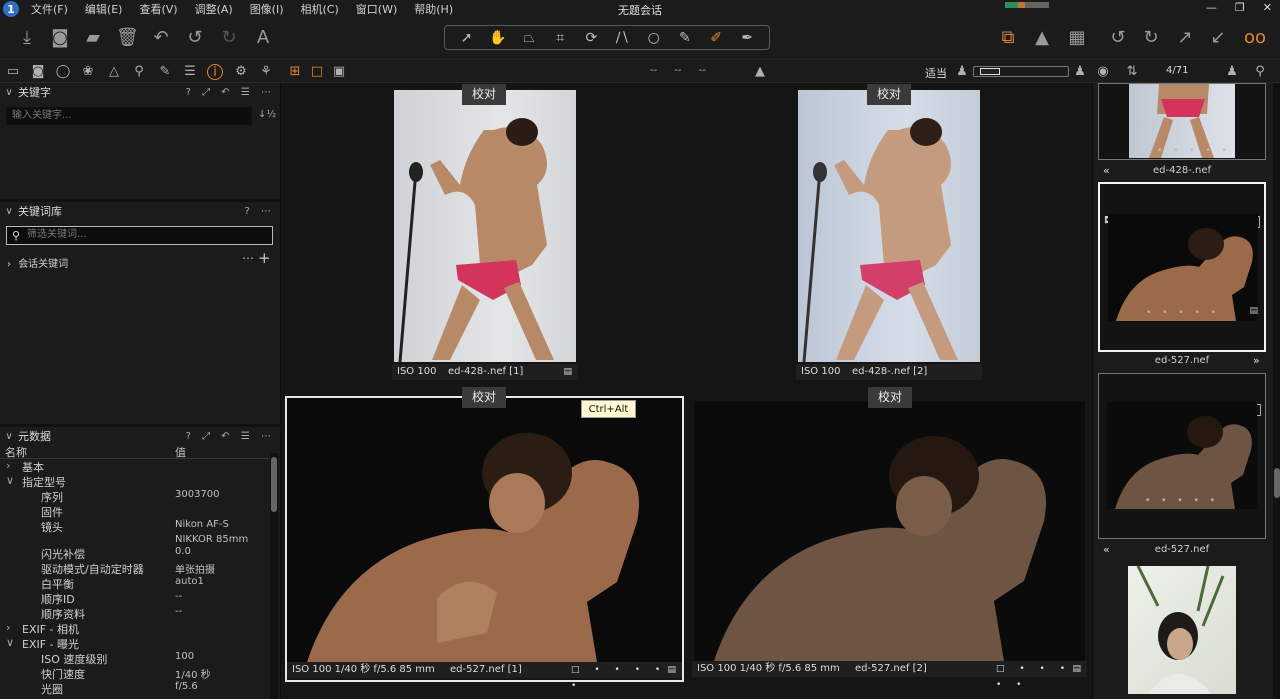 This screenshot has width=1280, height=699. What do you see at coordinates (1021, 71) in the screenshot?
I see `zoom-slider` at bounding box center [1021, 71].